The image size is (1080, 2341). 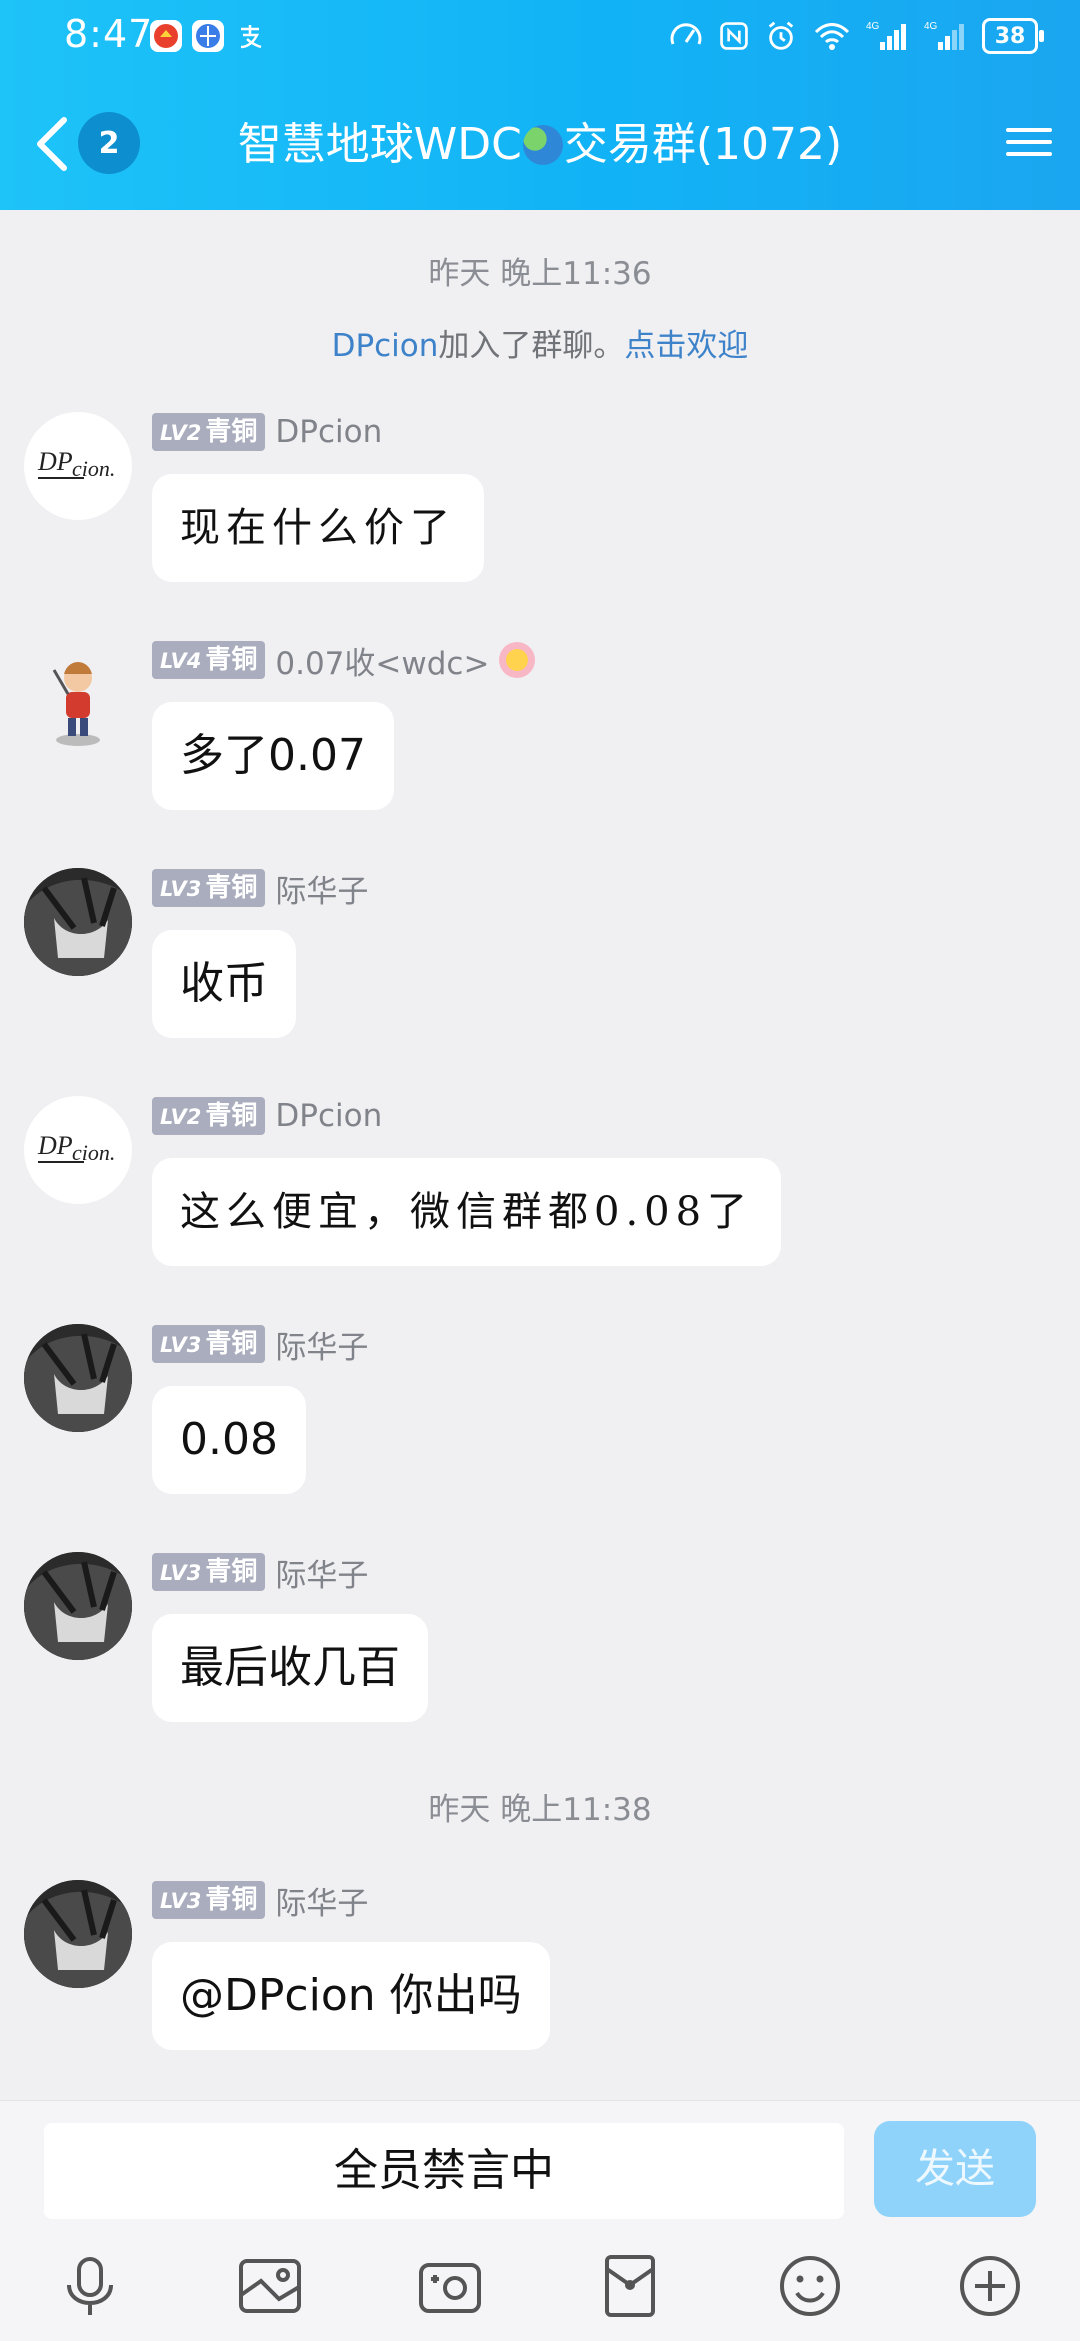 I want to click on status-bar: 8:47 4G 4G 38, so click(x=540, y=38).